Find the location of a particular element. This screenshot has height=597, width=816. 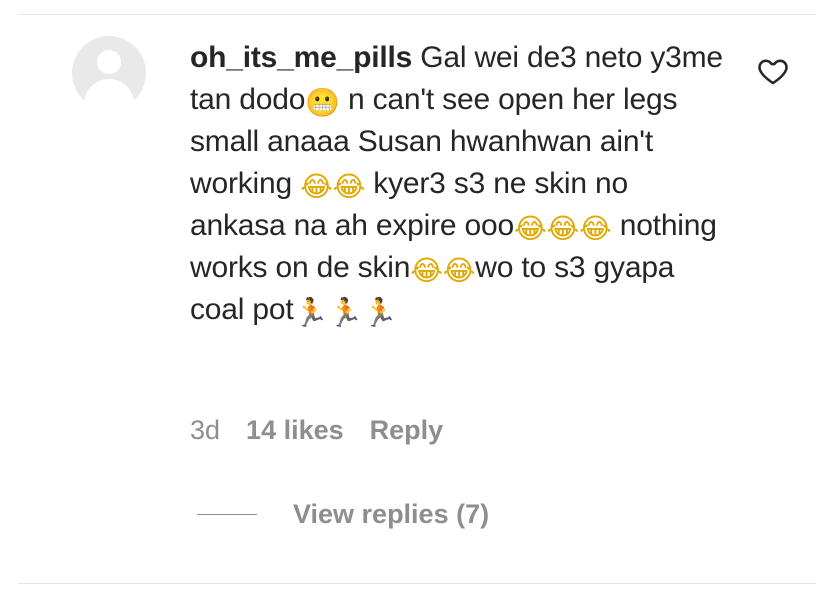

heart-outline-icon is located at coordinates (773, 72).